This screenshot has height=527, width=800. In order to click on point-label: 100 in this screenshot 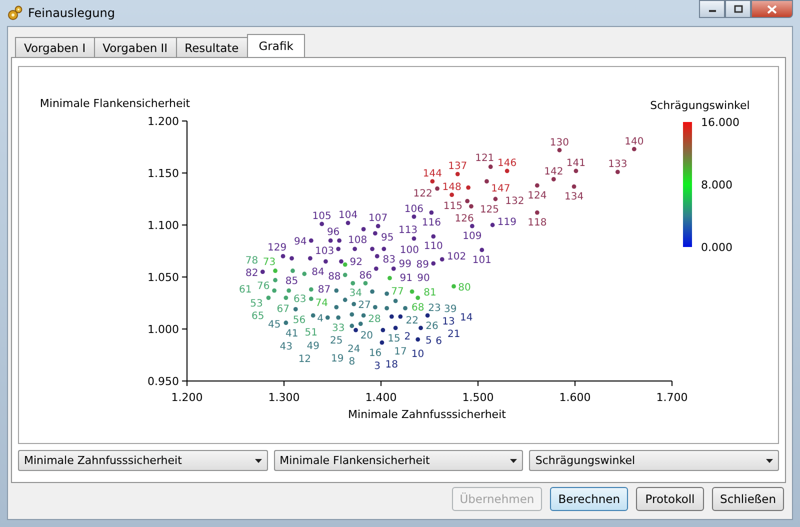, I will do `click(410, 250)`.